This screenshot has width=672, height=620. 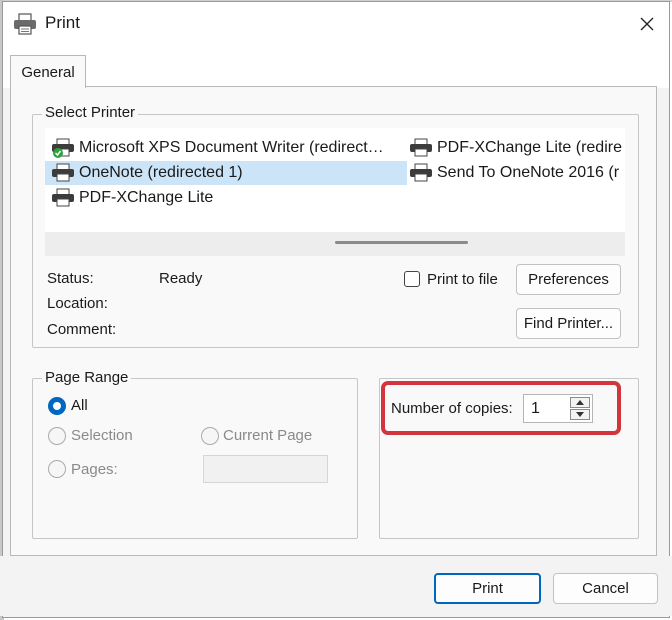 I want to click on printer-label: OneNote (redirected 1), so click(x=161, y=172).